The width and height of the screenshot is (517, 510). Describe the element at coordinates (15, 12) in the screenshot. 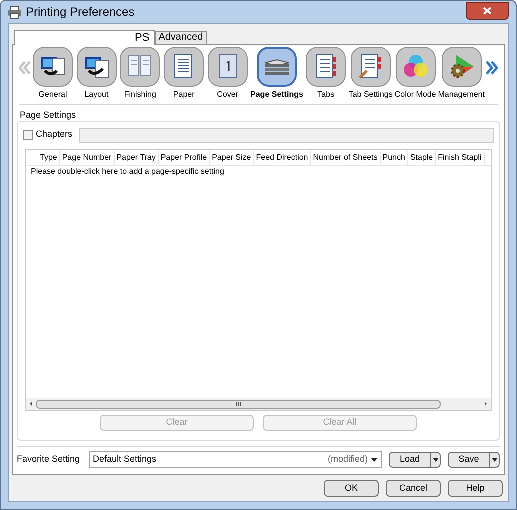

I see `printer-icon` at that location.